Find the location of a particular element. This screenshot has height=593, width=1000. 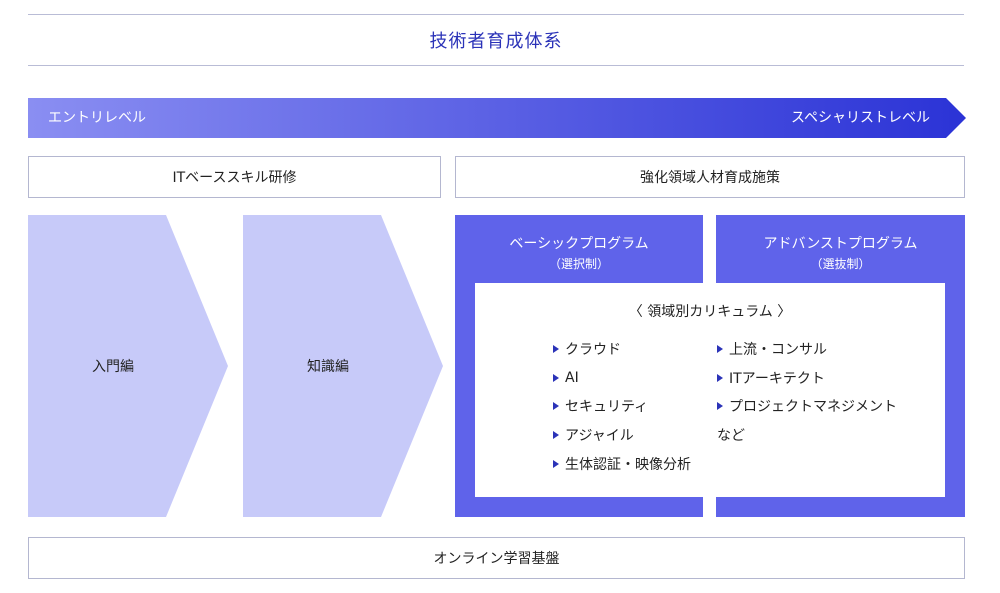

advanced-program-title: アドバンストプログラム is located at coordinates (840, 244).